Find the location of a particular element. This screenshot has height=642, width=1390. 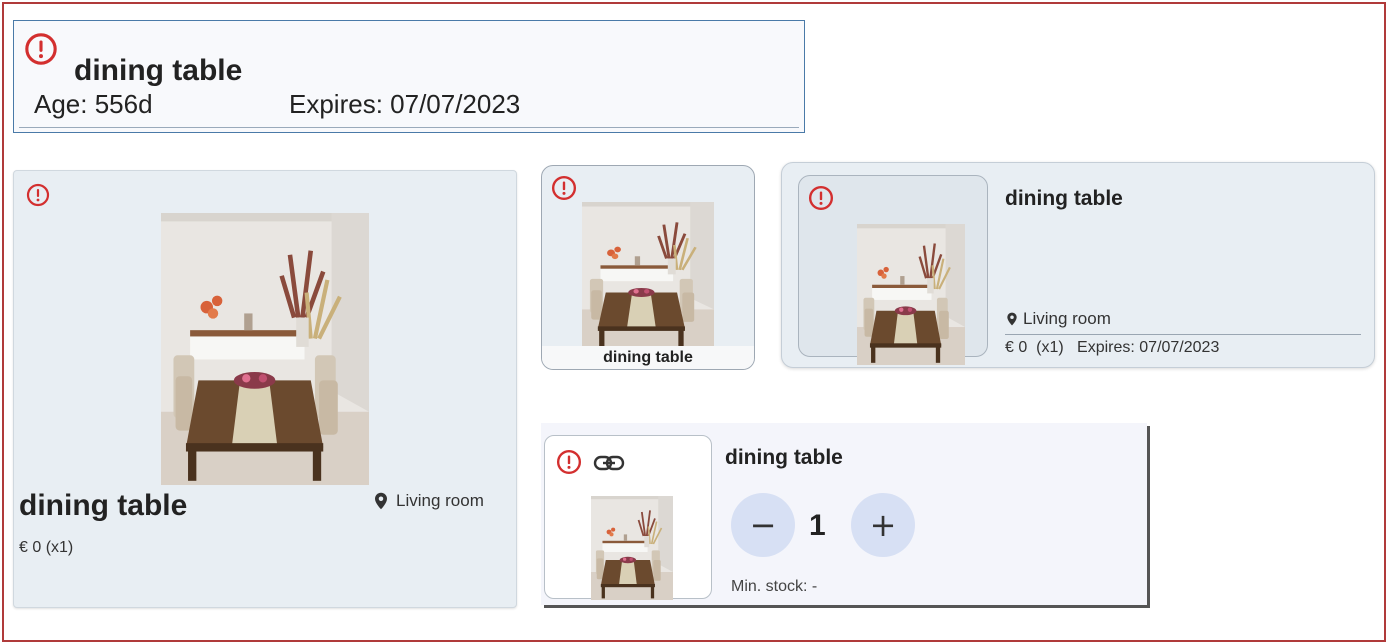

item-price: € 0 (x1) is located at coordinates (46, 547).